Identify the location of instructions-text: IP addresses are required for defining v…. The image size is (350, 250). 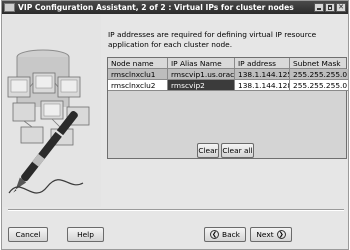
(212, 39).